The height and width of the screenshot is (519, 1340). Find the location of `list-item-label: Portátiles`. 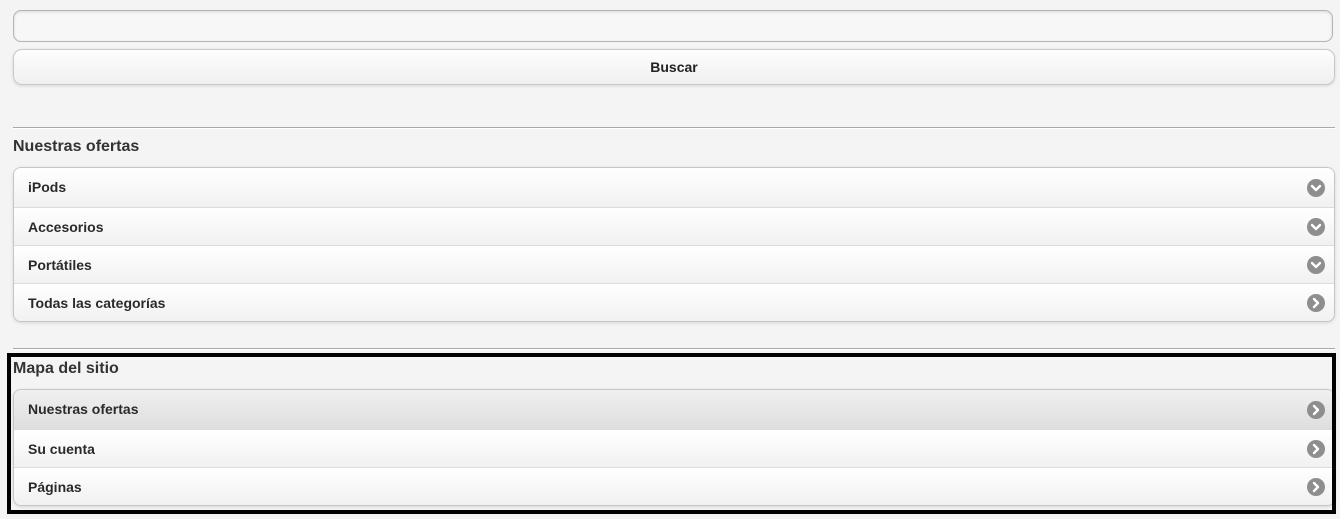

list-item-label: Portátiles is located at coordinates (60, 265).